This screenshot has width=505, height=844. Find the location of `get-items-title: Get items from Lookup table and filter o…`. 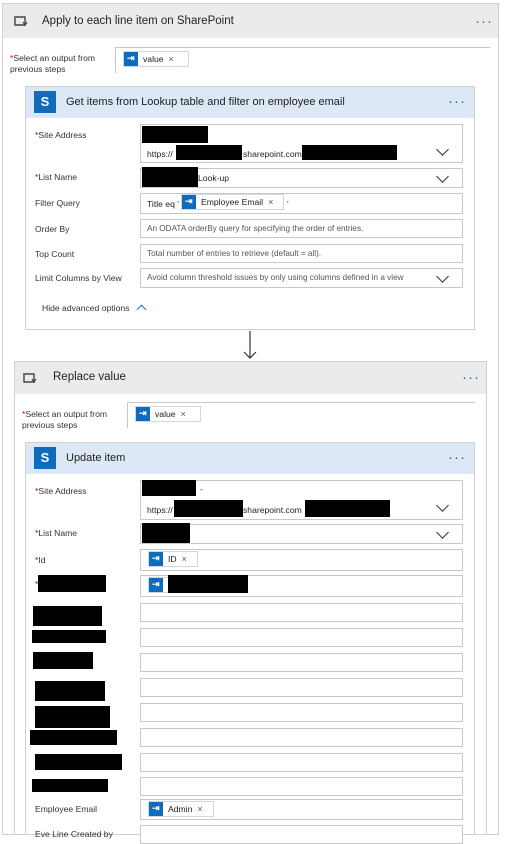

get-items-title: Get items from Lookup table and filter o… is located at coordinates (205, 102).